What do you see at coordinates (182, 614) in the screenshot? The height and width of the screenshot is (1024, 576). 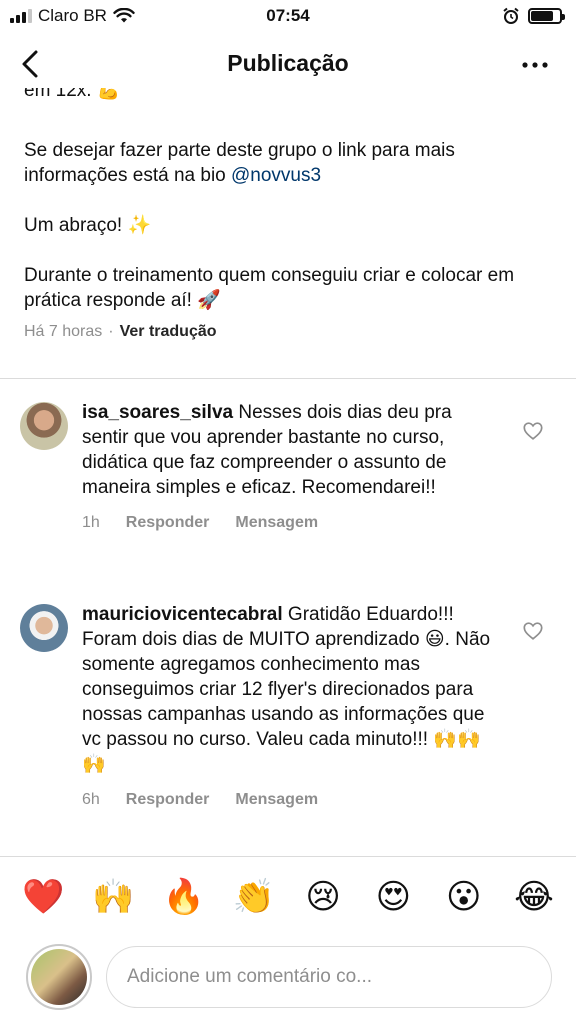 I see `comment-username: mauriciovicentecabral` at bounding box center [182, 614].